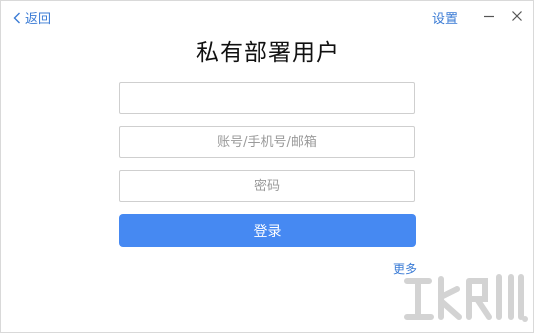 This screenshot has height=333, width=534. Describe the element at coordinates (38, 19) in the screenshot. I see `back-label: 返回` at that location.